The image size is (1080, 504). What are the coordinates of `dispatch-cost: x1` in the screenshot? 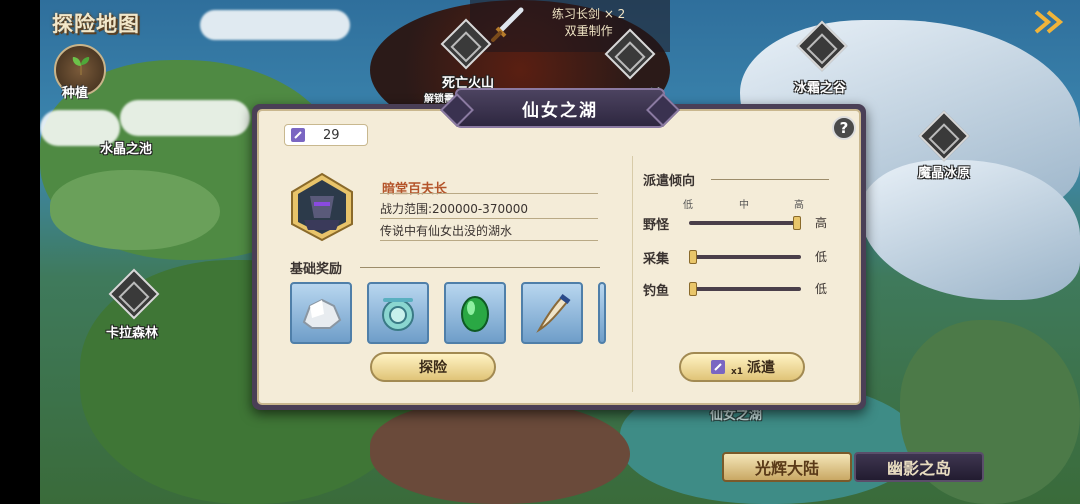 It's located at (737, 372).